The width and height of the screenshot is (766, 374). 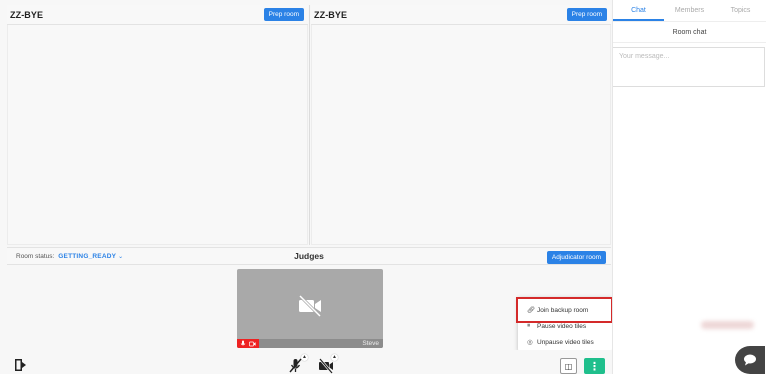 I want to click on message-input, so click(x=689, y=67).